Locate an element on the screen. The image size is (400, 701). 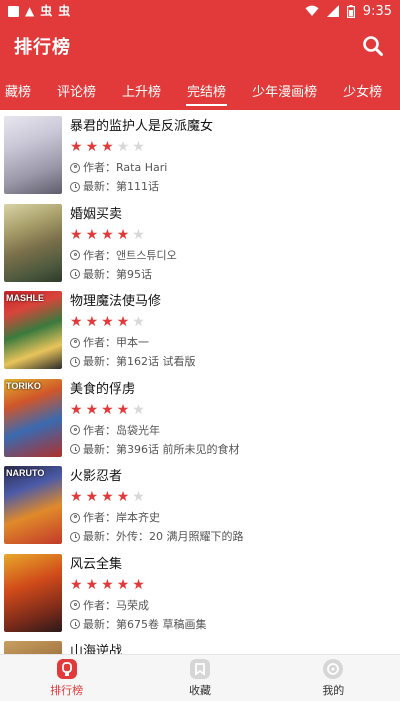
comic-info: 火影忍者 ★ ★ ★ ★ ★ 作者： 岸本齐史 最新： 外传：20 满月照耀下的路 is located at coordinates (235, 507).